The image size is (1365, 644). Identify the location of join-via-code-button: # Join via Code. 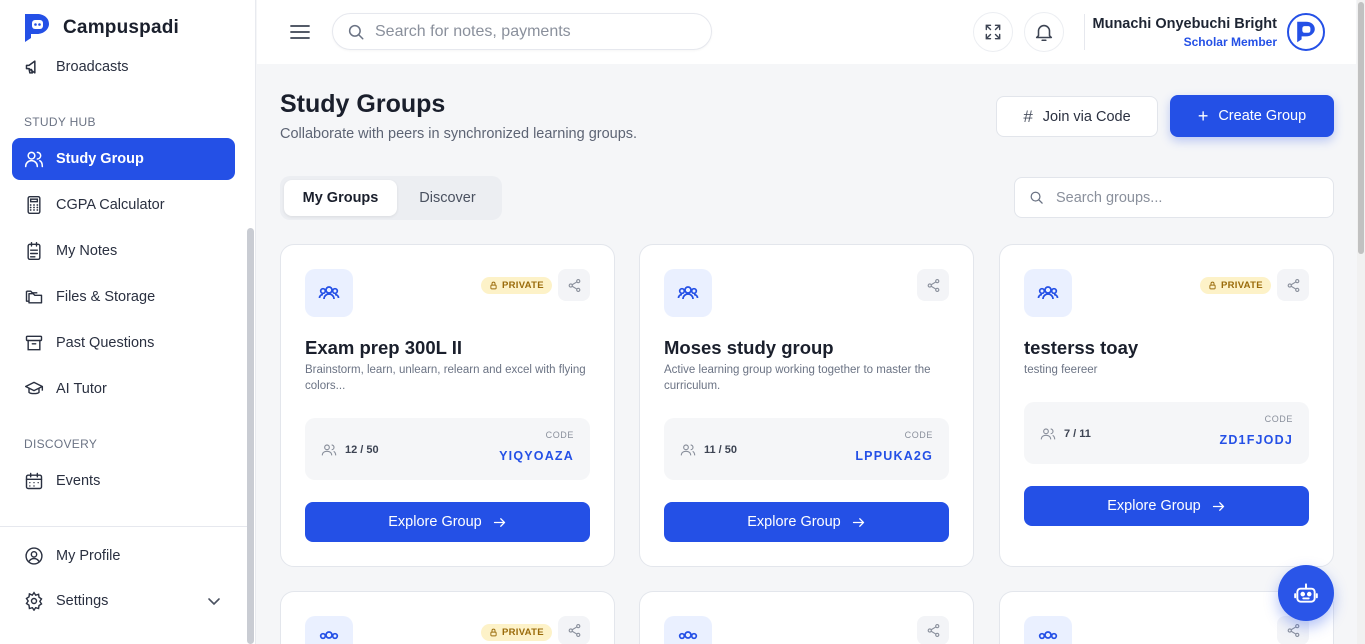
(1077, 116).